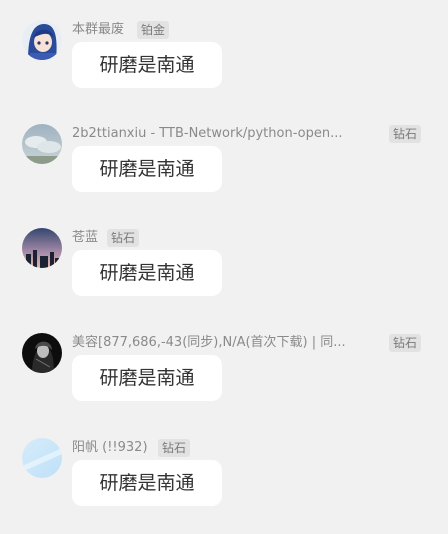 This screenshot has height=534, width=448. Describe the element at coordinates (42, 248) in the screenshot. I see `dusk-skyline-avatar` at that location.